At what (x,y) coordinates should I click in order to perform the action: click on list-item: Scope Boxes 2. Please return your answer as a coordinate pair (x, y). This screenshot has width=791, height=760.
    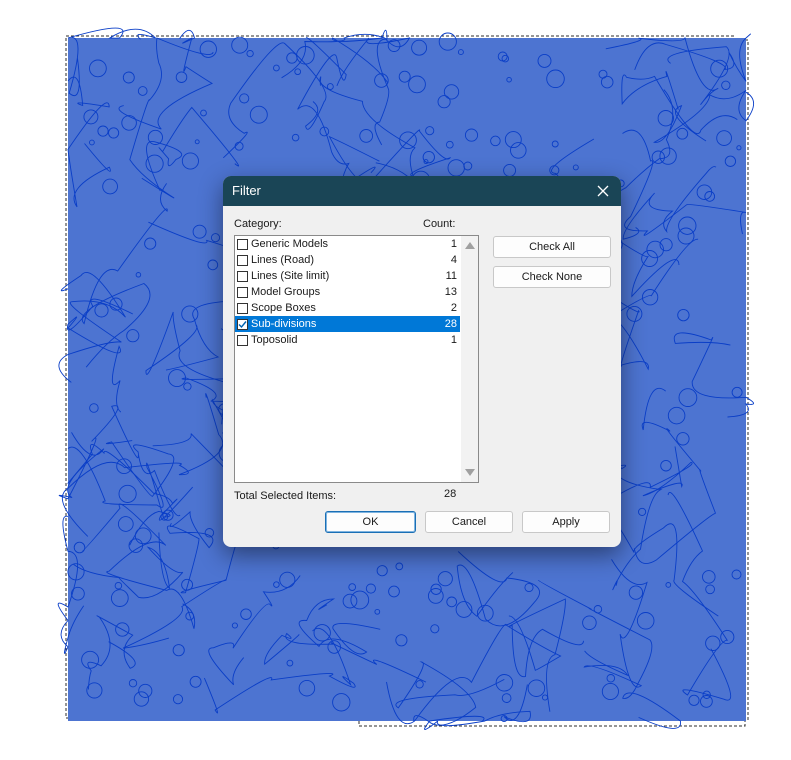
    Looking at the image, I should click on (347, 308).